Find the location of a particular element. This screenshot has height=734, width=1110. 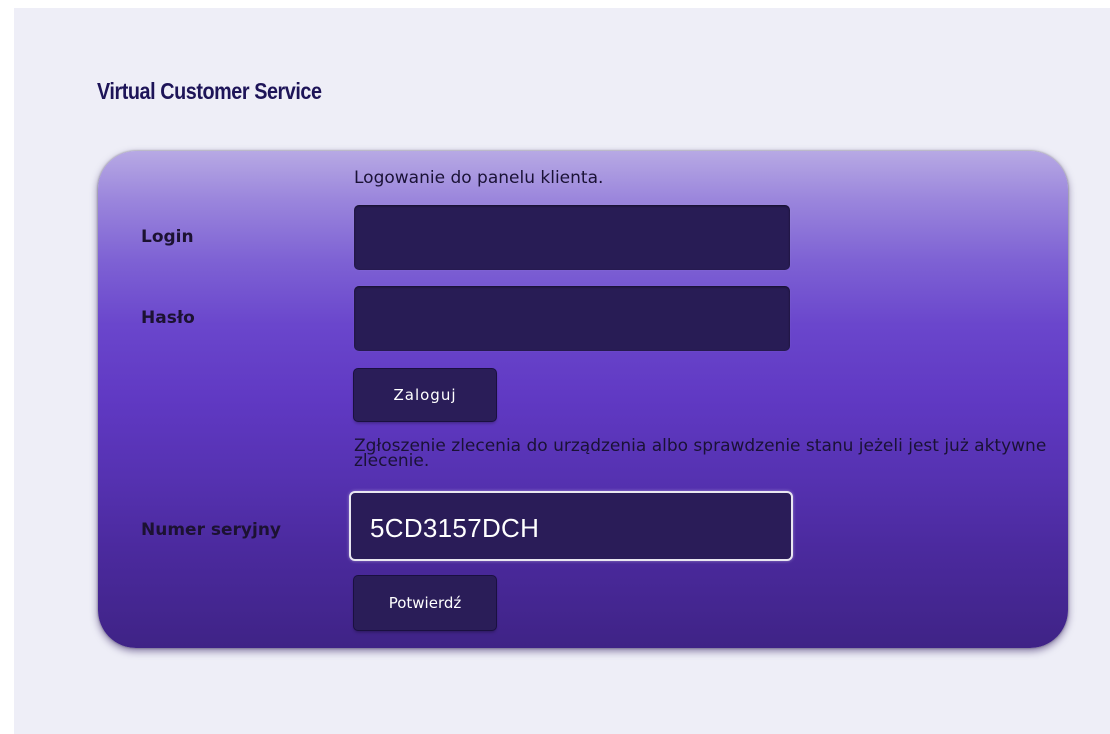

confirm-button: Potwierdź is located at coordinates (425, 603).